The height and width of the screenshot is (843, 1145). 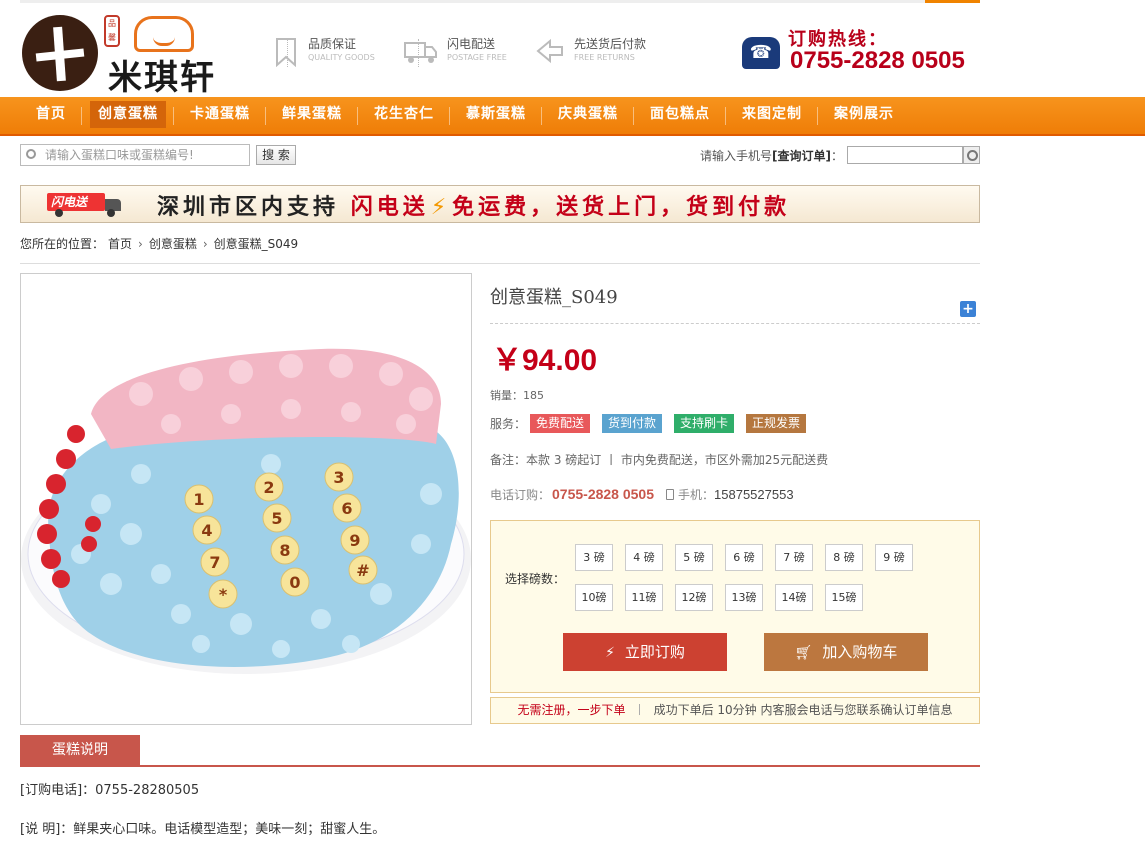 I want to click on tag-card: 支持刷卡, so click(x=704, y=423).